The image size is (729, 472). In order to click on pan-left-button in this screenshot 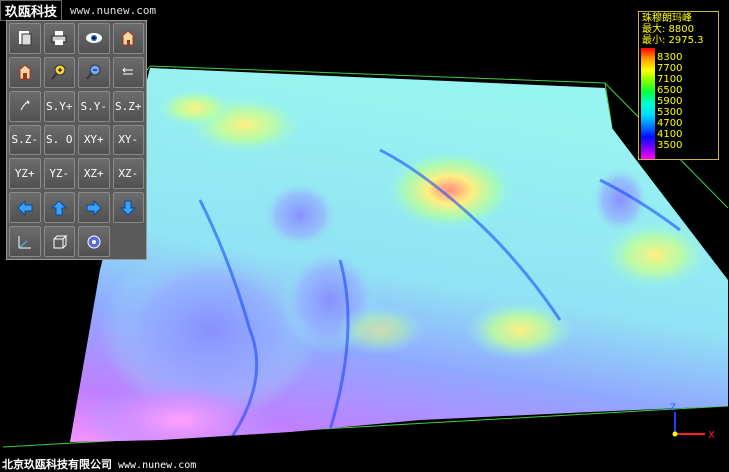, I will do `click(25, 208)`.